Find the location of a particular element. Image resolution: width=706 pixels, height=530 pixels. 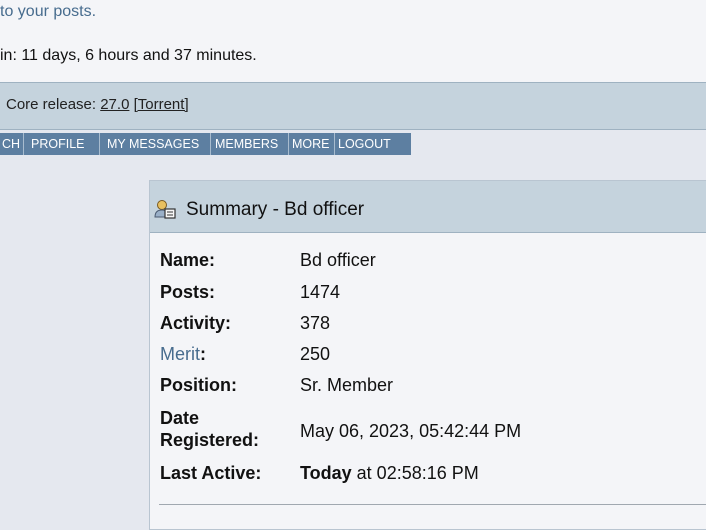

menu-item-my-messages: MY MESSAGES is located at coordinates (155, 144).